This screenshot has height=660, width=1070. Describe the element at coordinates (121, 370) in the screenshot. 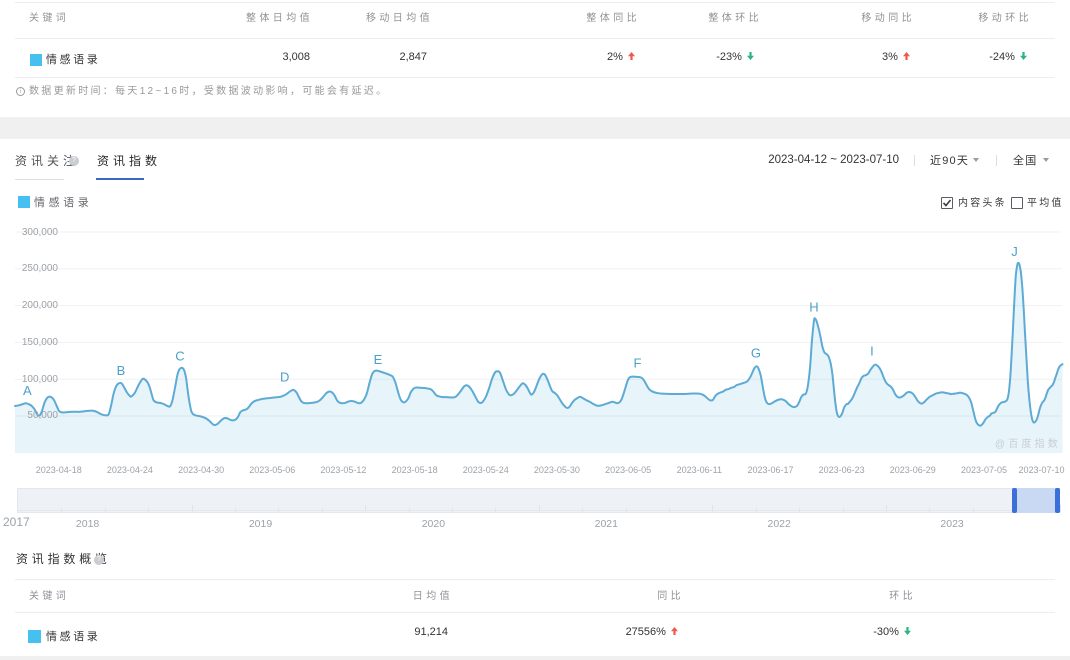

I see `svg-text: B` at that location.